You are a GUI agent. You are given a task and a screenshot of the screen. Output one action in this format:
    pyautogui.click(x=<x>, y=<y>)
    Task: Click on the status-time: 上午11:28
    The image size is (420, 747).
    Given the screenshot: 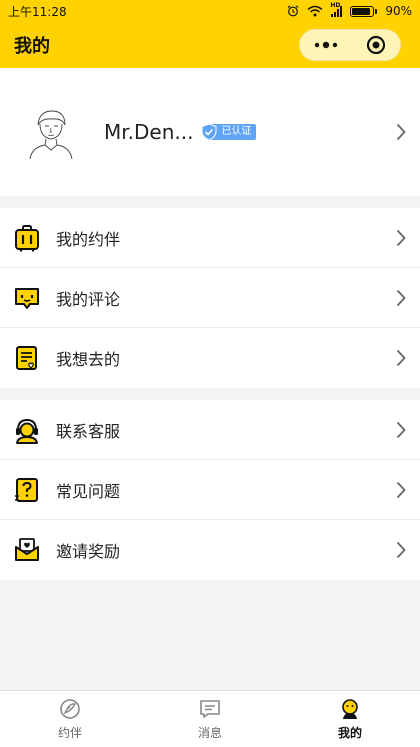 What is the action you would take?
    pyautogui.click(x=37, y=11)
    